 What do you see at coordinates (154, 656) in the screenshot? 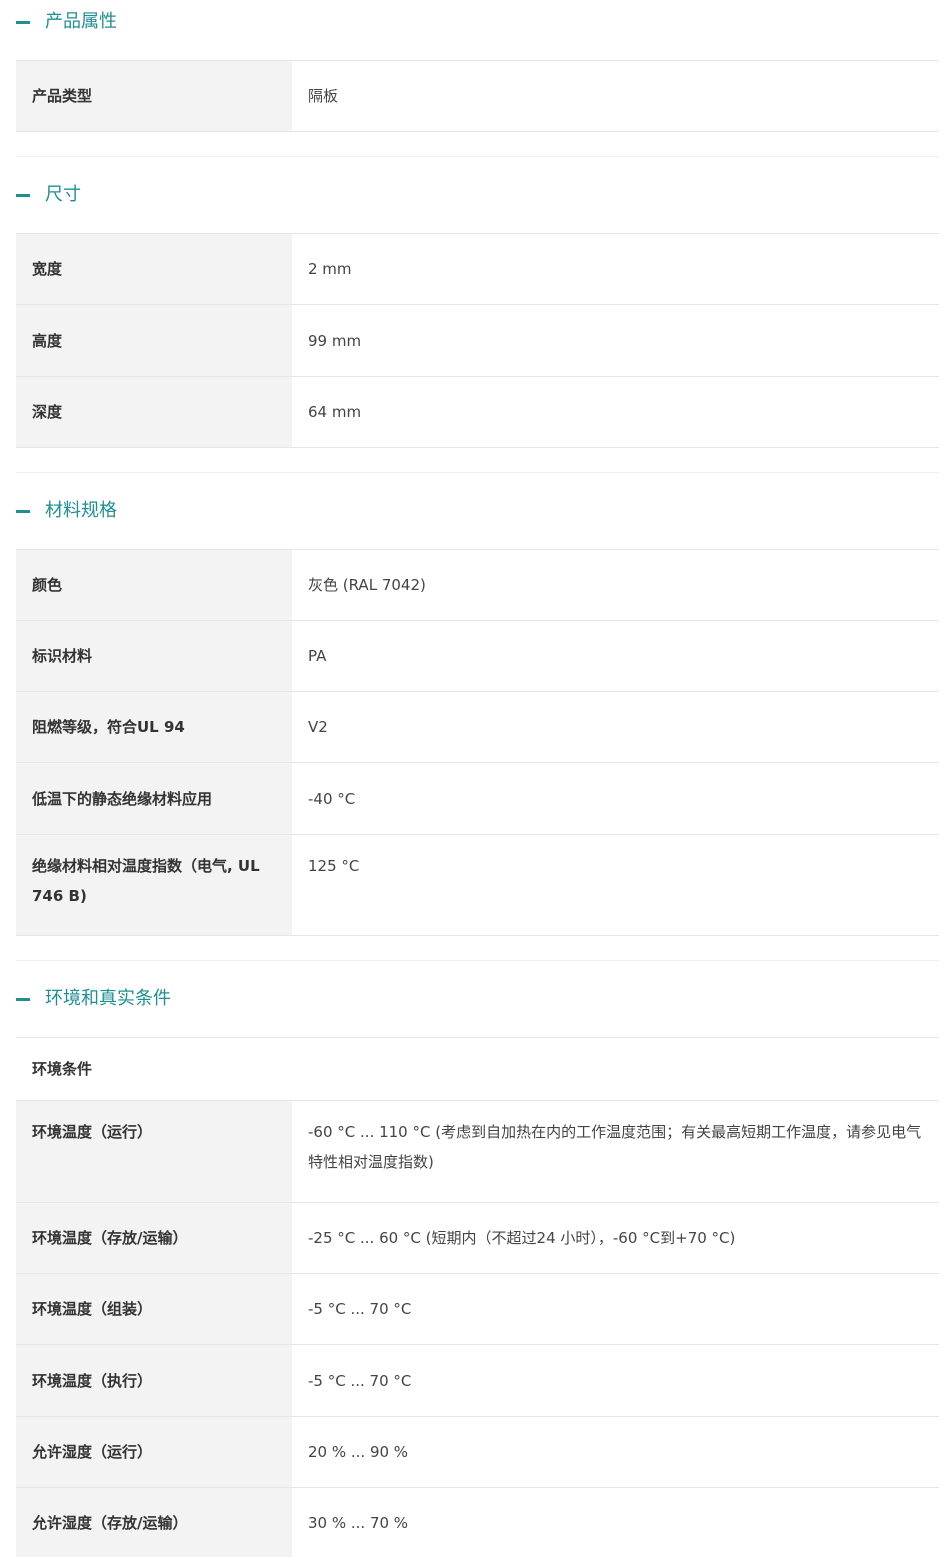
I see `row-label: 标识材料` at bounding box center [154, 656].